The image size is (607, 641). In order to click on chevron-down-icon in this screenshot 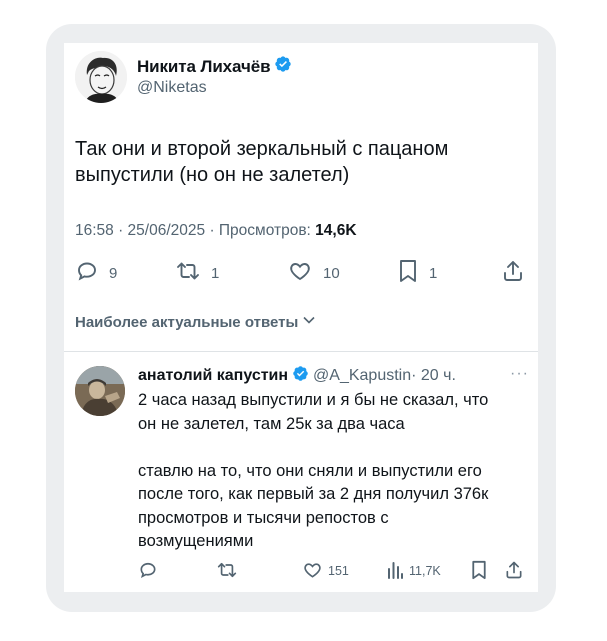, I will do `click(309, 322)`.